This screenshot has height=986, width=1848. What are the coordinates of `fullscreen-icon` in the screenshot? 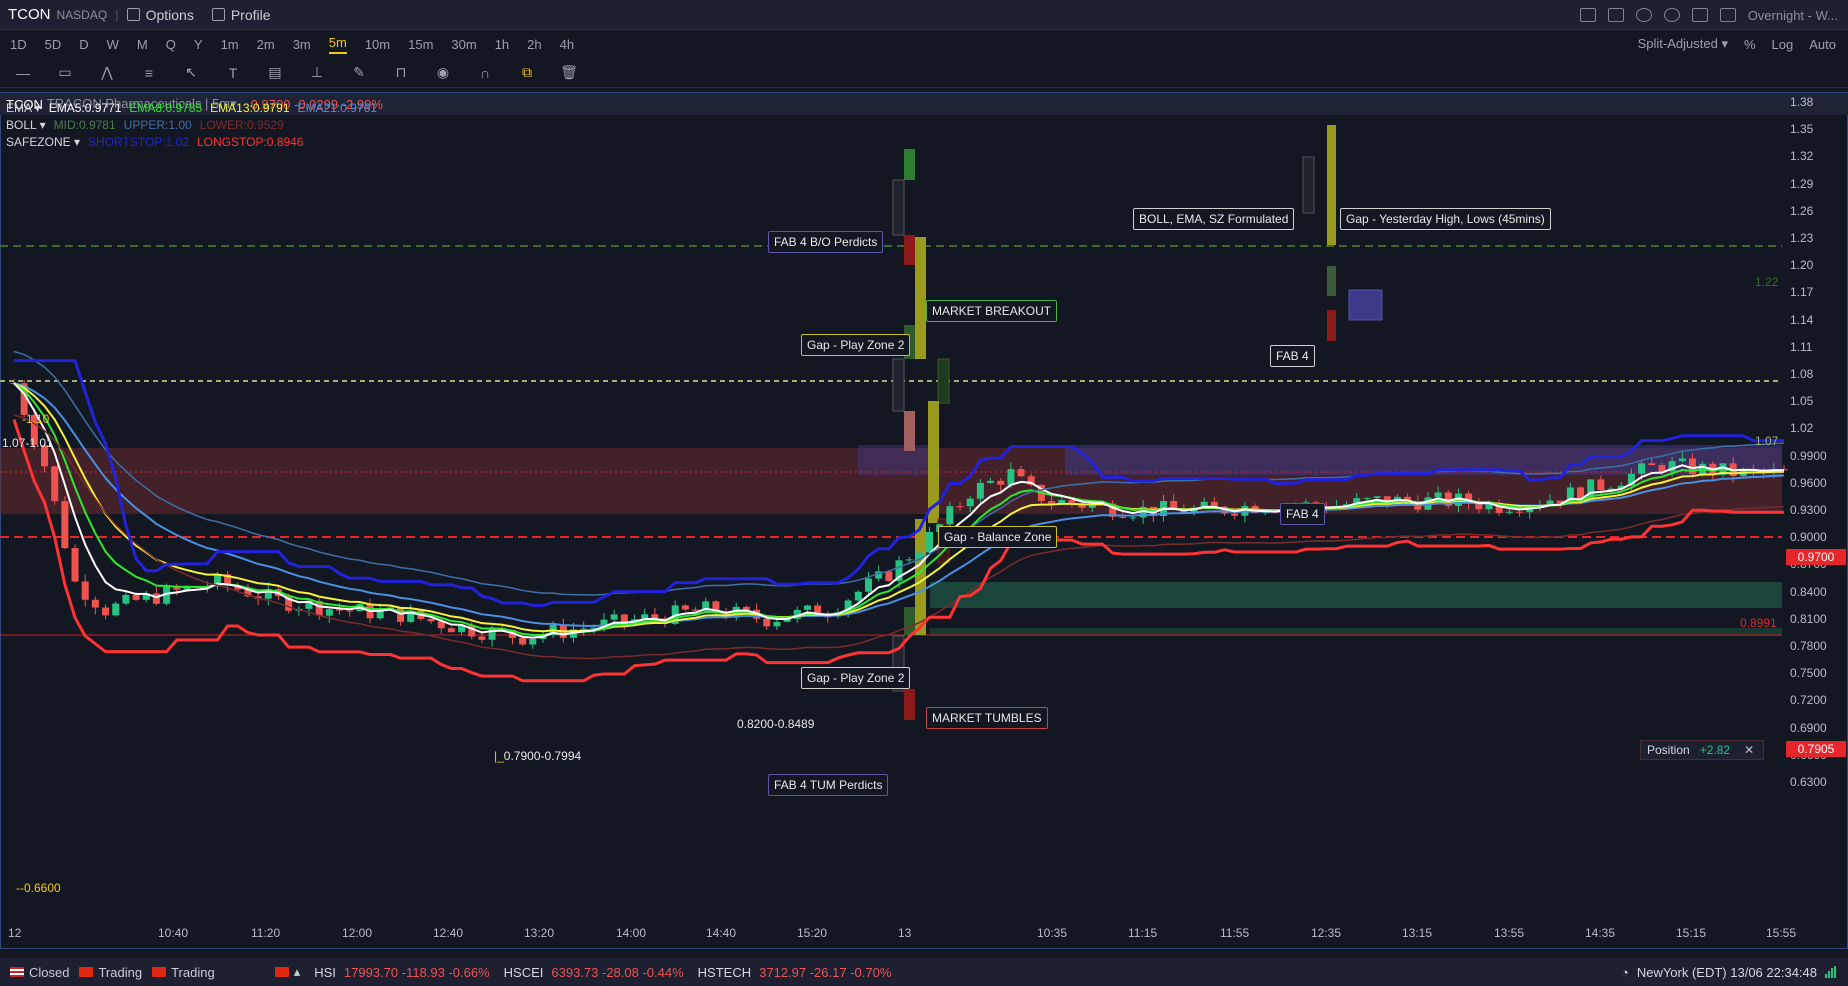 It's located at (1699, 15).